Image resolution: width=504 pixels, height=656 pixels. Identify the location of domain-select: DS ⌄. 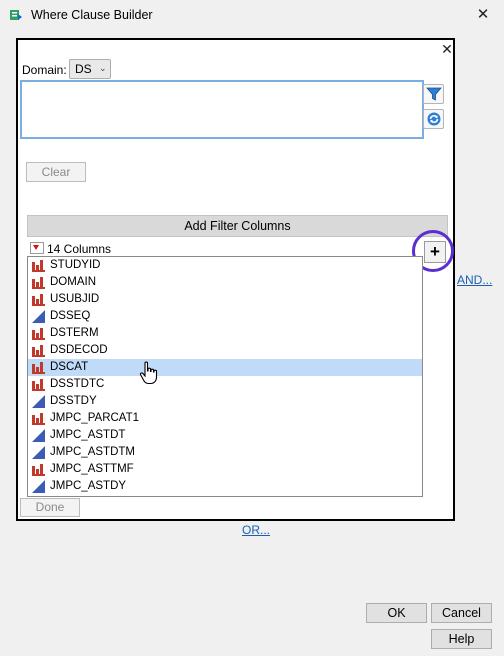
(90, 69).